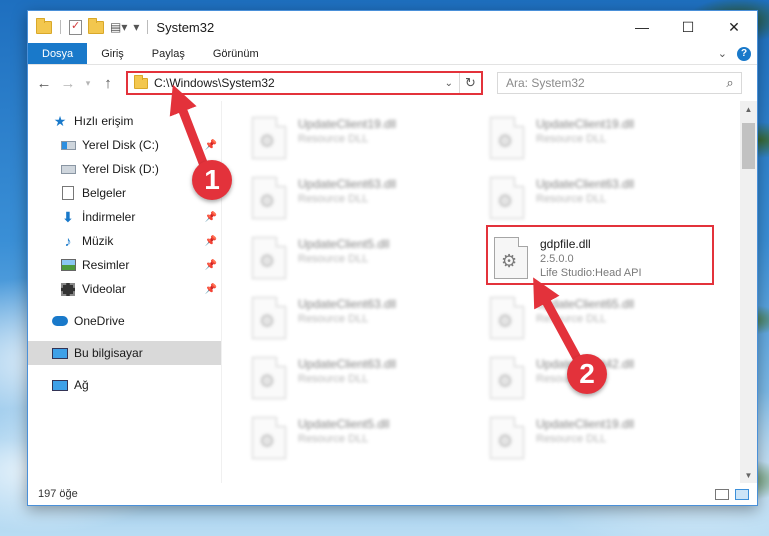  Describe the element at coordinates (748, 292) in the screenshot. I see `vertical-scrollbar: ▲ ▼` at that location.